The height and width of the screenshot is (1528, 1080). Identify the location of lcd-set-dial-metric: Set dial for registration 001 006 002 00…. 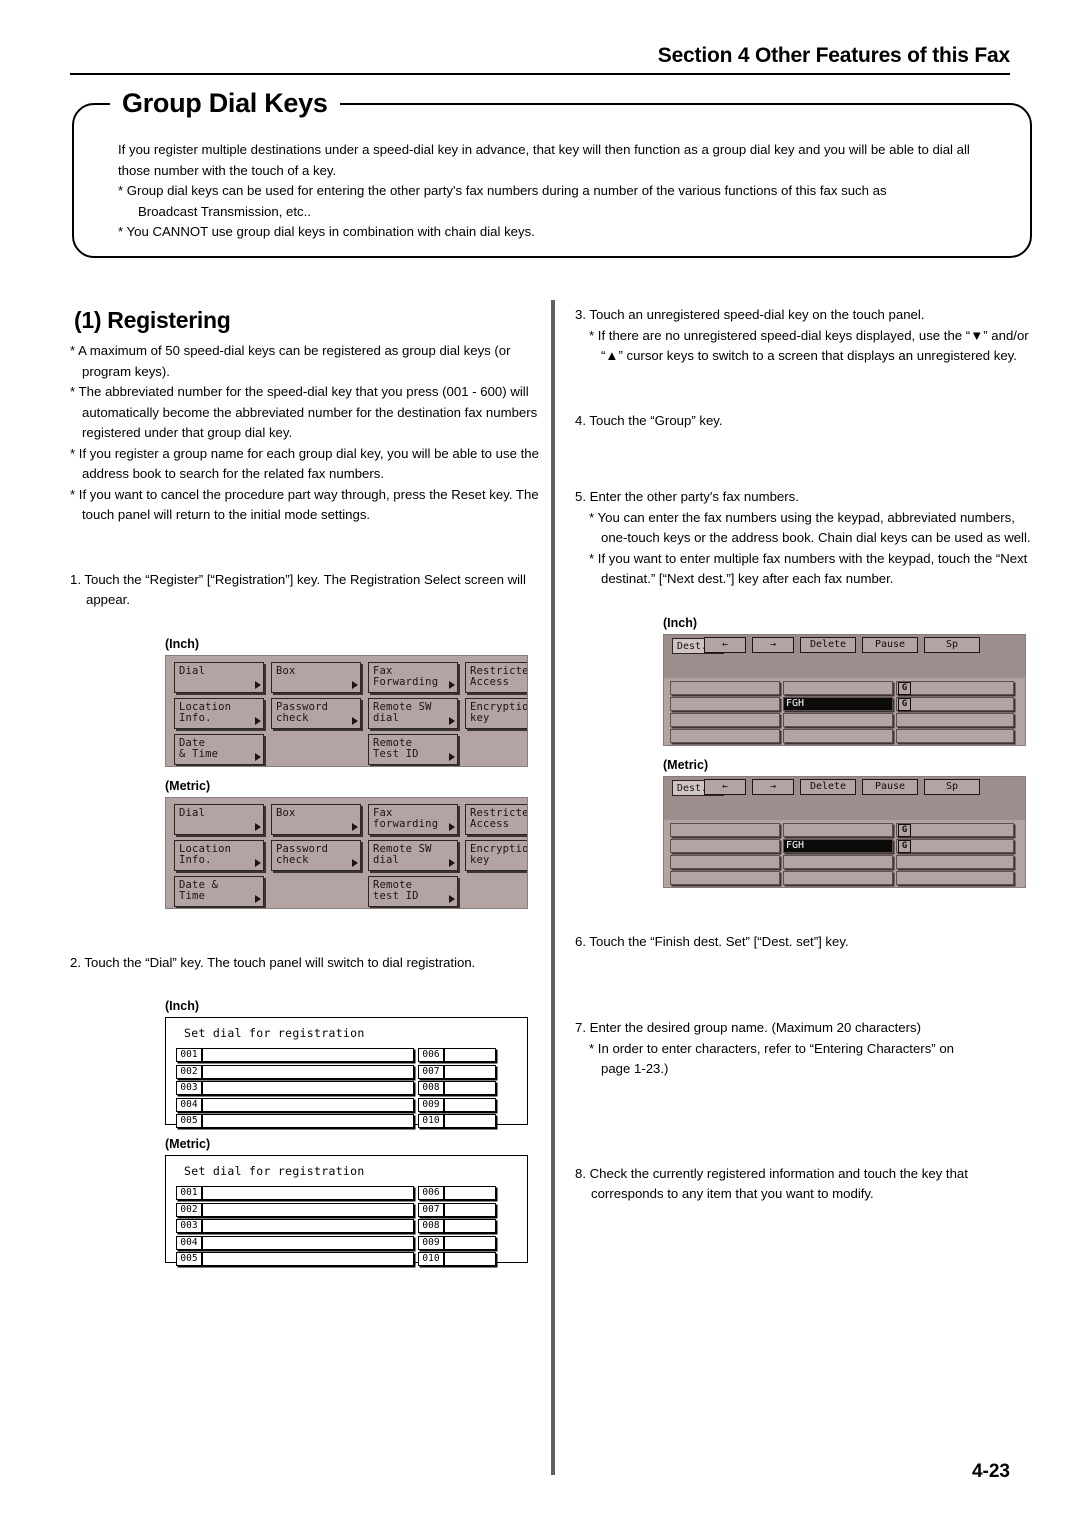
(346, 1210).